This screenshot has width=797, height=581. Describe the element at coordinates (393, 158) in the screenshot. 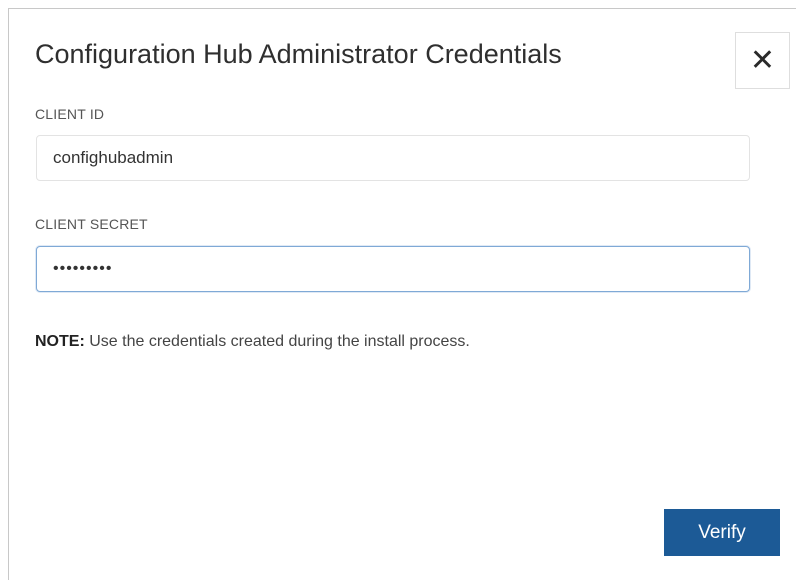

I see `client-id-input` at that location.